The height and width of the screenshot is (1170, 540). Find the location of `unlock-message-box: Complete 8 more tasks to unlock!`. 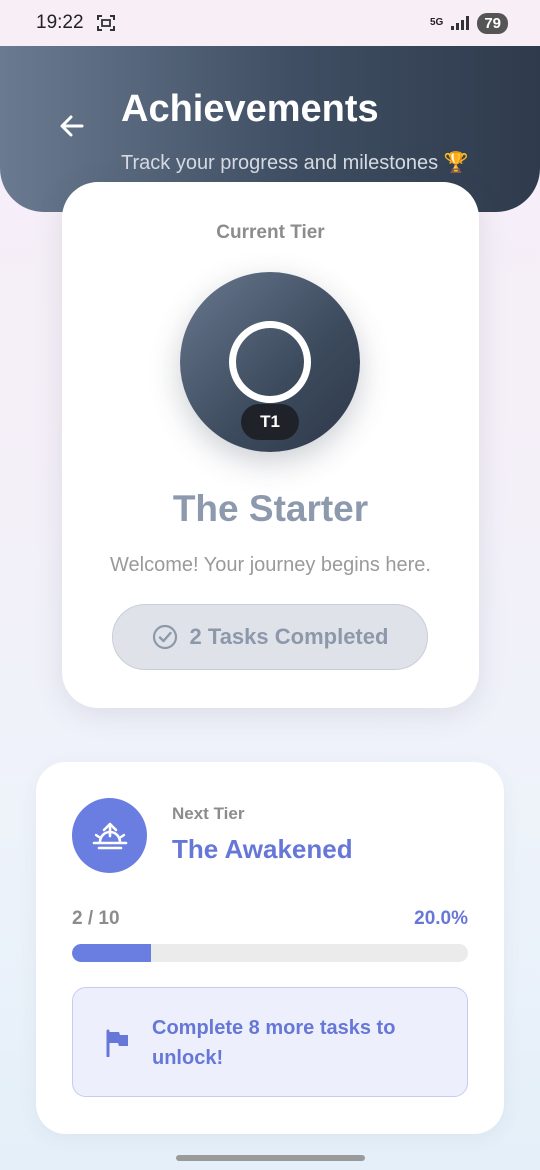

unlock-message-box: Complete 8 more tasks to unlock! is located at coordinates (270, 1042).